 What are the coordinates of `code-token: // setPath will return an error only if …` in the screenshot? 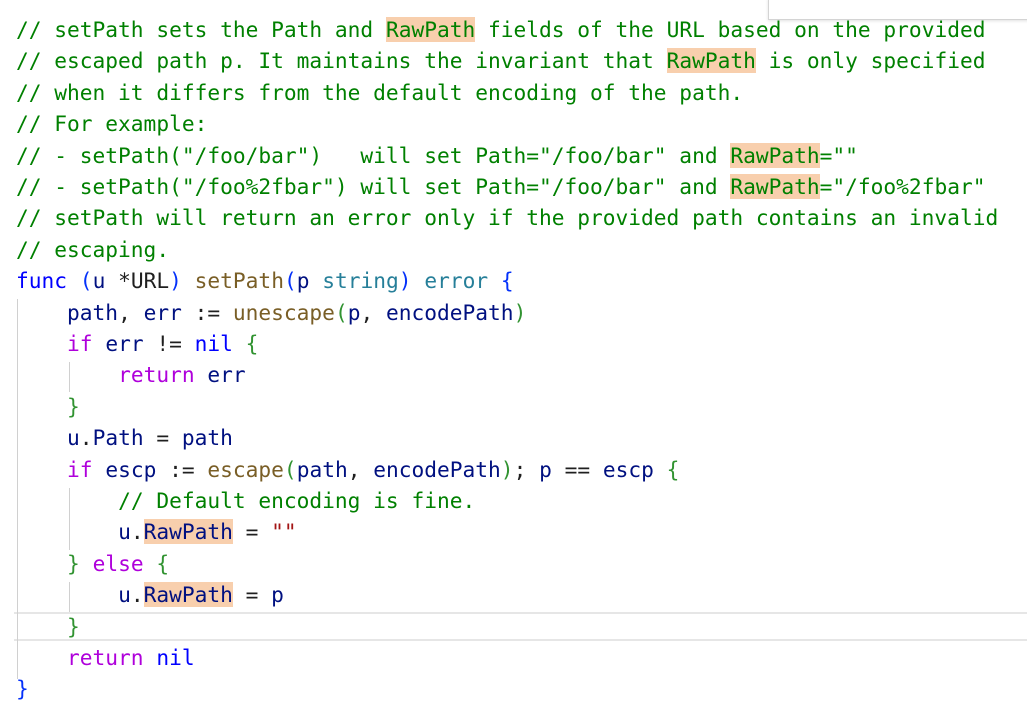 It's located at (507, 218).